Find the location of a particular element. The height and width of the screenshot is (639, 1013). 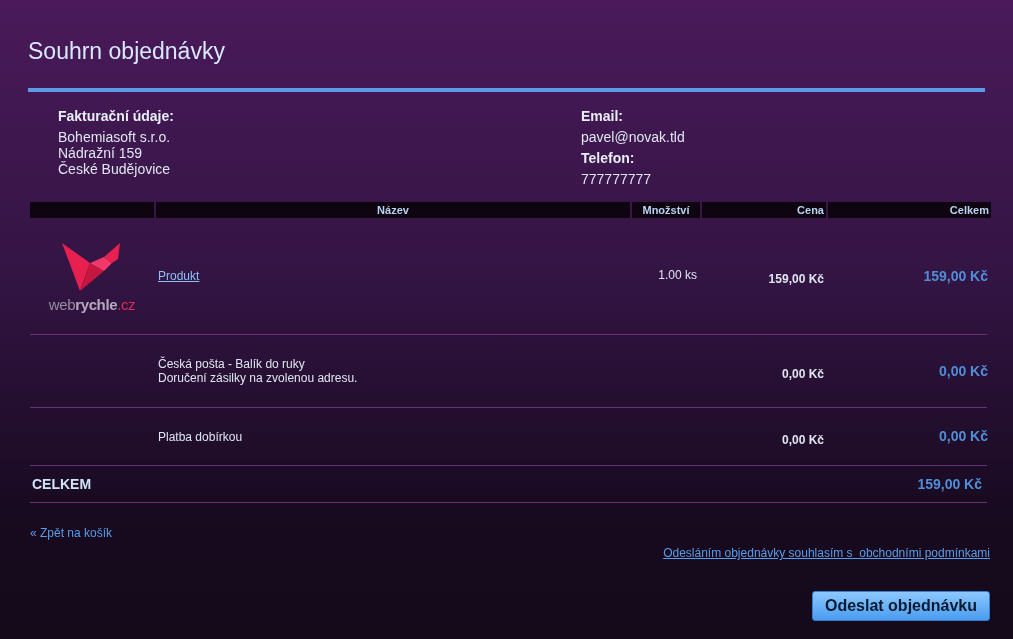

terms-link: Odesláním objednávky souhlasím s obchodními podmínkami is located at coordinates (826, 553).